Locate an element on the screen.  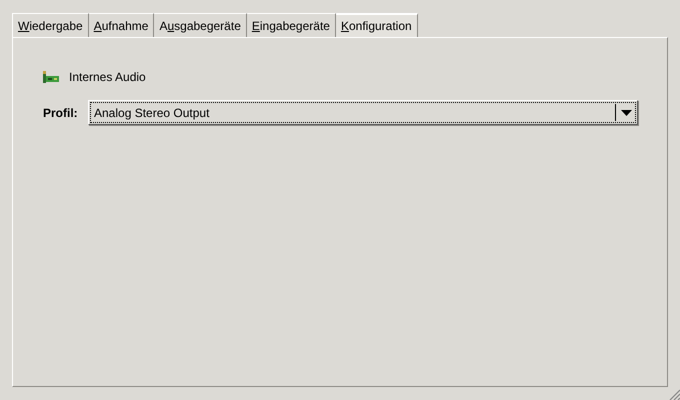
resize-grip-icon is located at coordinates (674, 394).